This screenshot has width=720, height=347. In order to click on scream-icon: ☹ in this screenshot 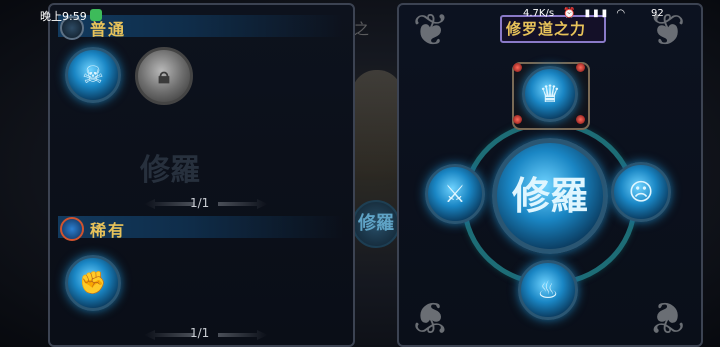, I will do `click(641, 192)`.